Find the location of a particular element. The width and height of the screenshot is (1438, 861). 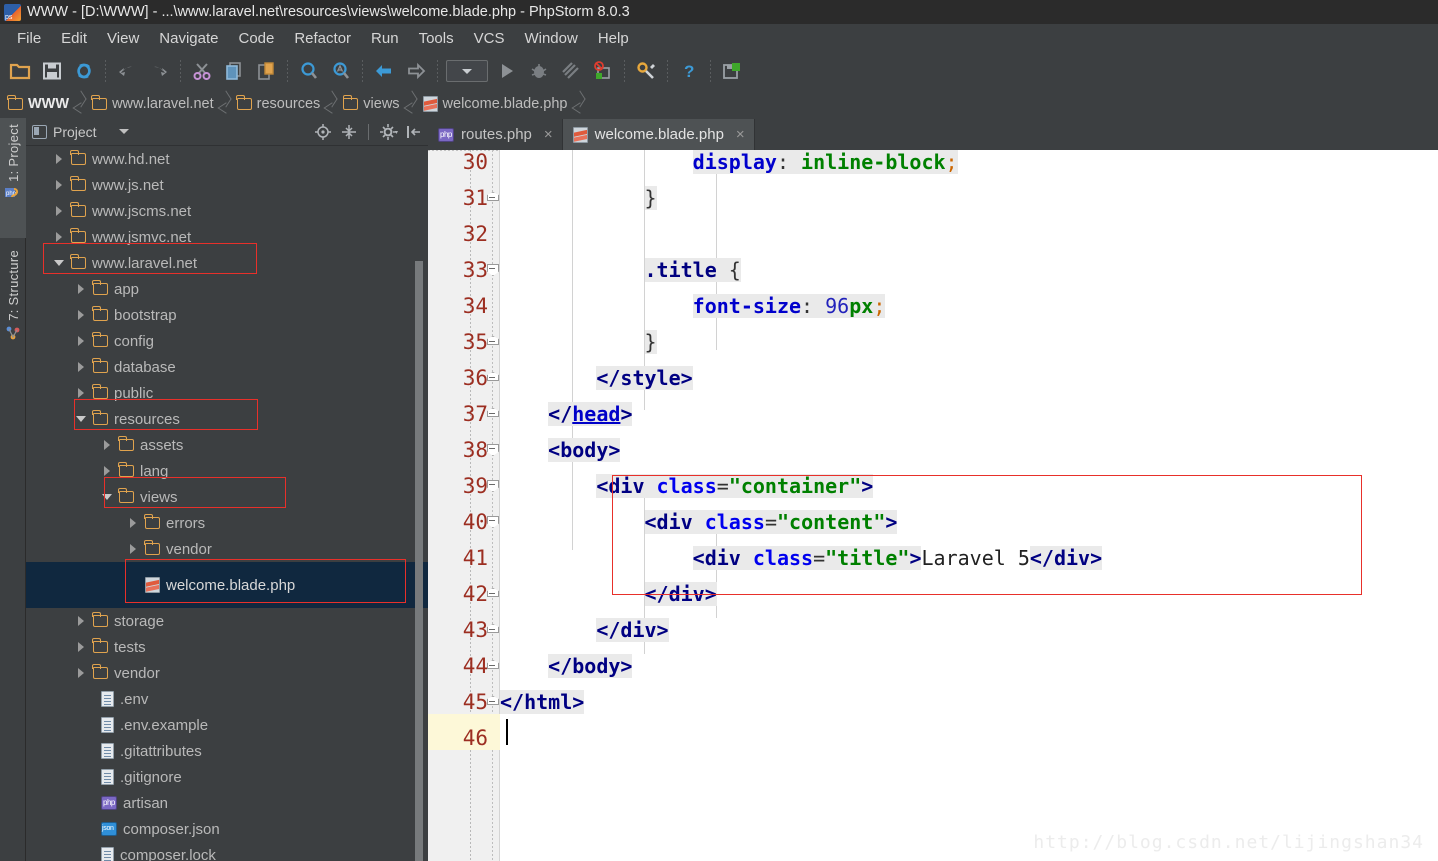

redo-arrow-icon is located at coordinates (159, 71).